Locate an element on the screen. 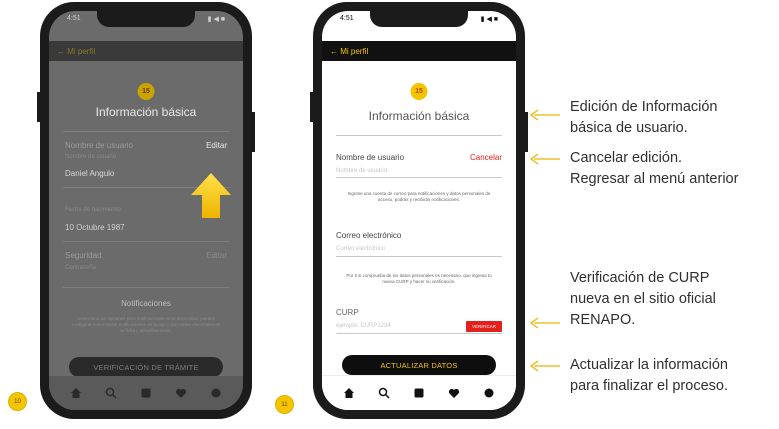  annotation-line: nueva en el sitio oficial is located at coordinates (643, 299).